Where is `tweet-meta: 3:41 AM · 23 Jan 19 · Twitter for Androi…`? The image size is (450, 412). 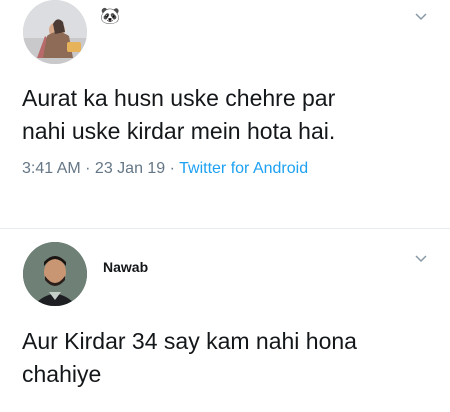
tweet-meta: 3:41 AM · 23 Jan 19 · Twitter for Androi… is located at coordinates (165, 169).